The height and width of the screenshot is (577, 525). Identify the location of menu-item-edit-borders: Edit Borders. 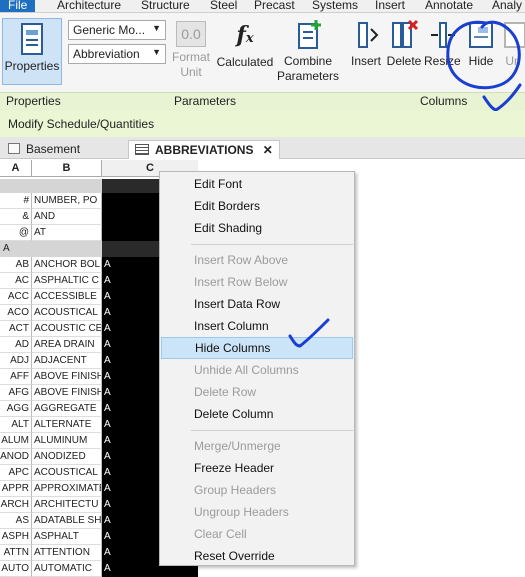
(257, 206).